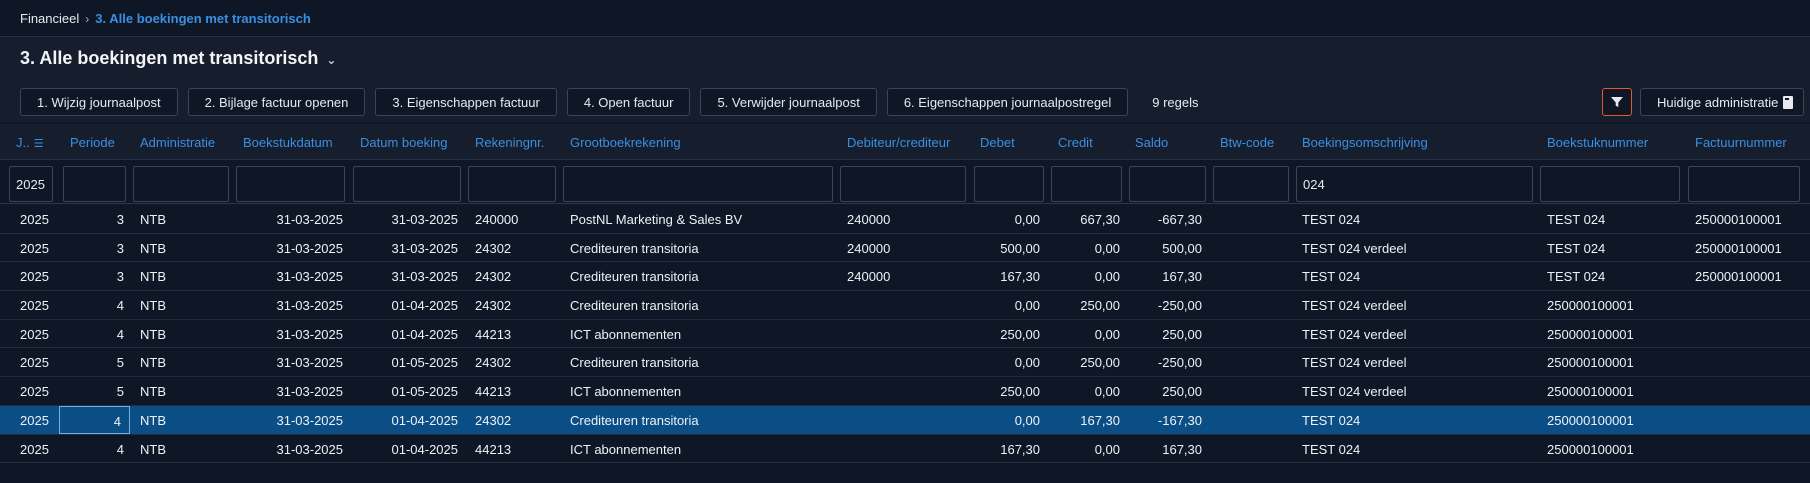 This screenshot has height=483, width=1810. Describe the element at coordinates (509, 142) in the screenshot. I see `col-rekeningnr: Rekeningnr.` at that location.